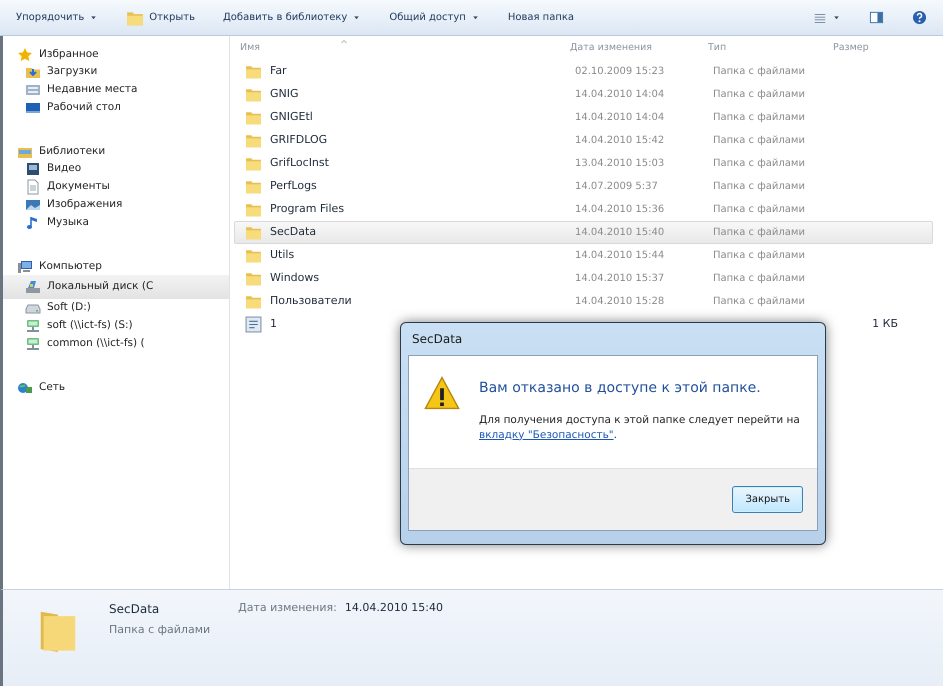 Image resolution: width=943 pixels, height=687 pixels. I want to click on file-name: Program Files, so click(307, 209).